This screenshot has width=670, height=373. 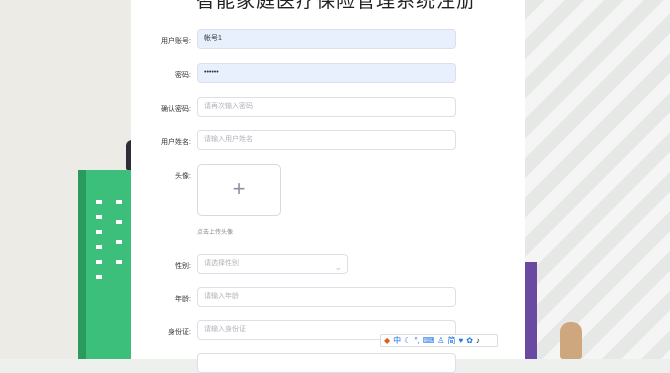 I want to click on account-label: 用户账号:, so click(x=176, y=41).